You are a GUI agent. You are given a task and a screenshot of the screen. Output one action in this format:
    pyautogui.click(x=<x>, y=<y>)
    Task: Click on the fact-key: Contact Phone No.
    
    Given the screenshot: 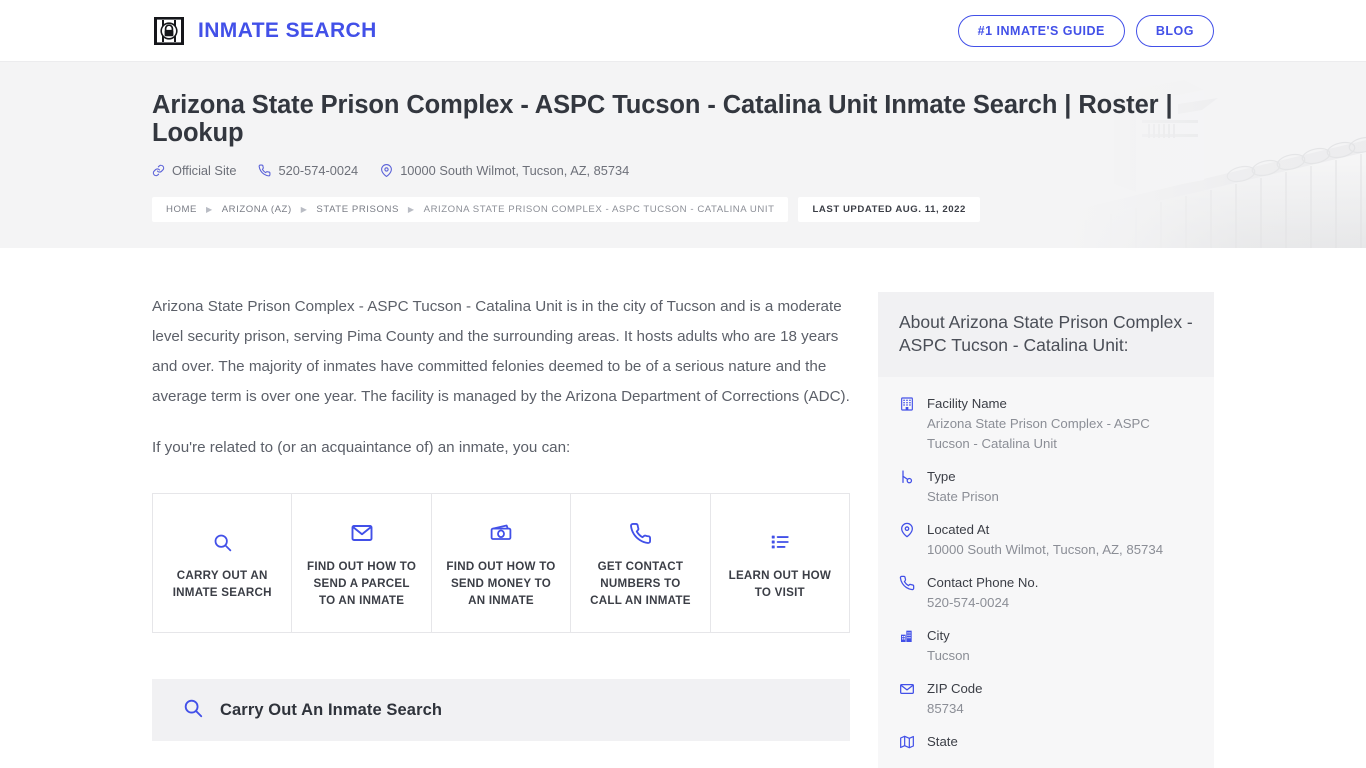 What is the action you would take?
    pyautogui.click(x=983, y=582)
    